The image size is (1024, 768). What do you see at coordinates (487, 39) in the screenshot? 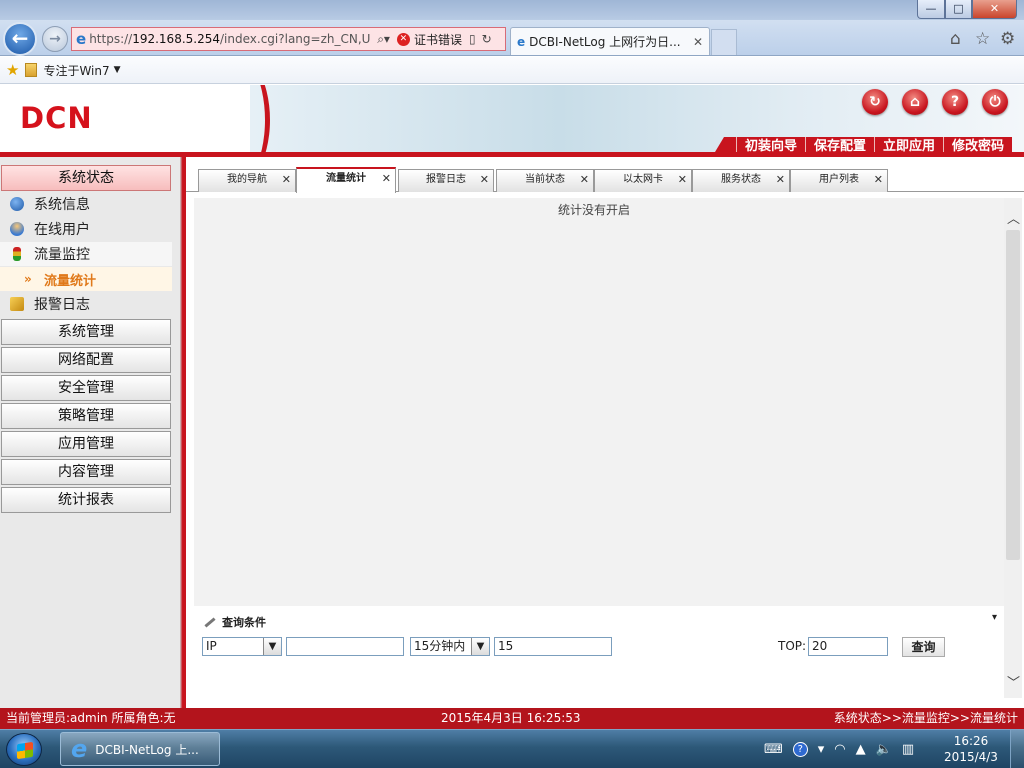
I see `refresh-icon: ↻` at bounding box center [487, 39].